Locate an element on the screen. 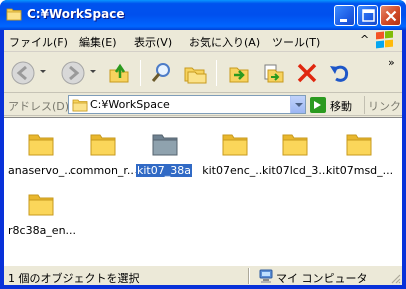 This screenshot has height=289, width=406. window-title: C:¥WorkSpace is located at coordinates (76, 14).